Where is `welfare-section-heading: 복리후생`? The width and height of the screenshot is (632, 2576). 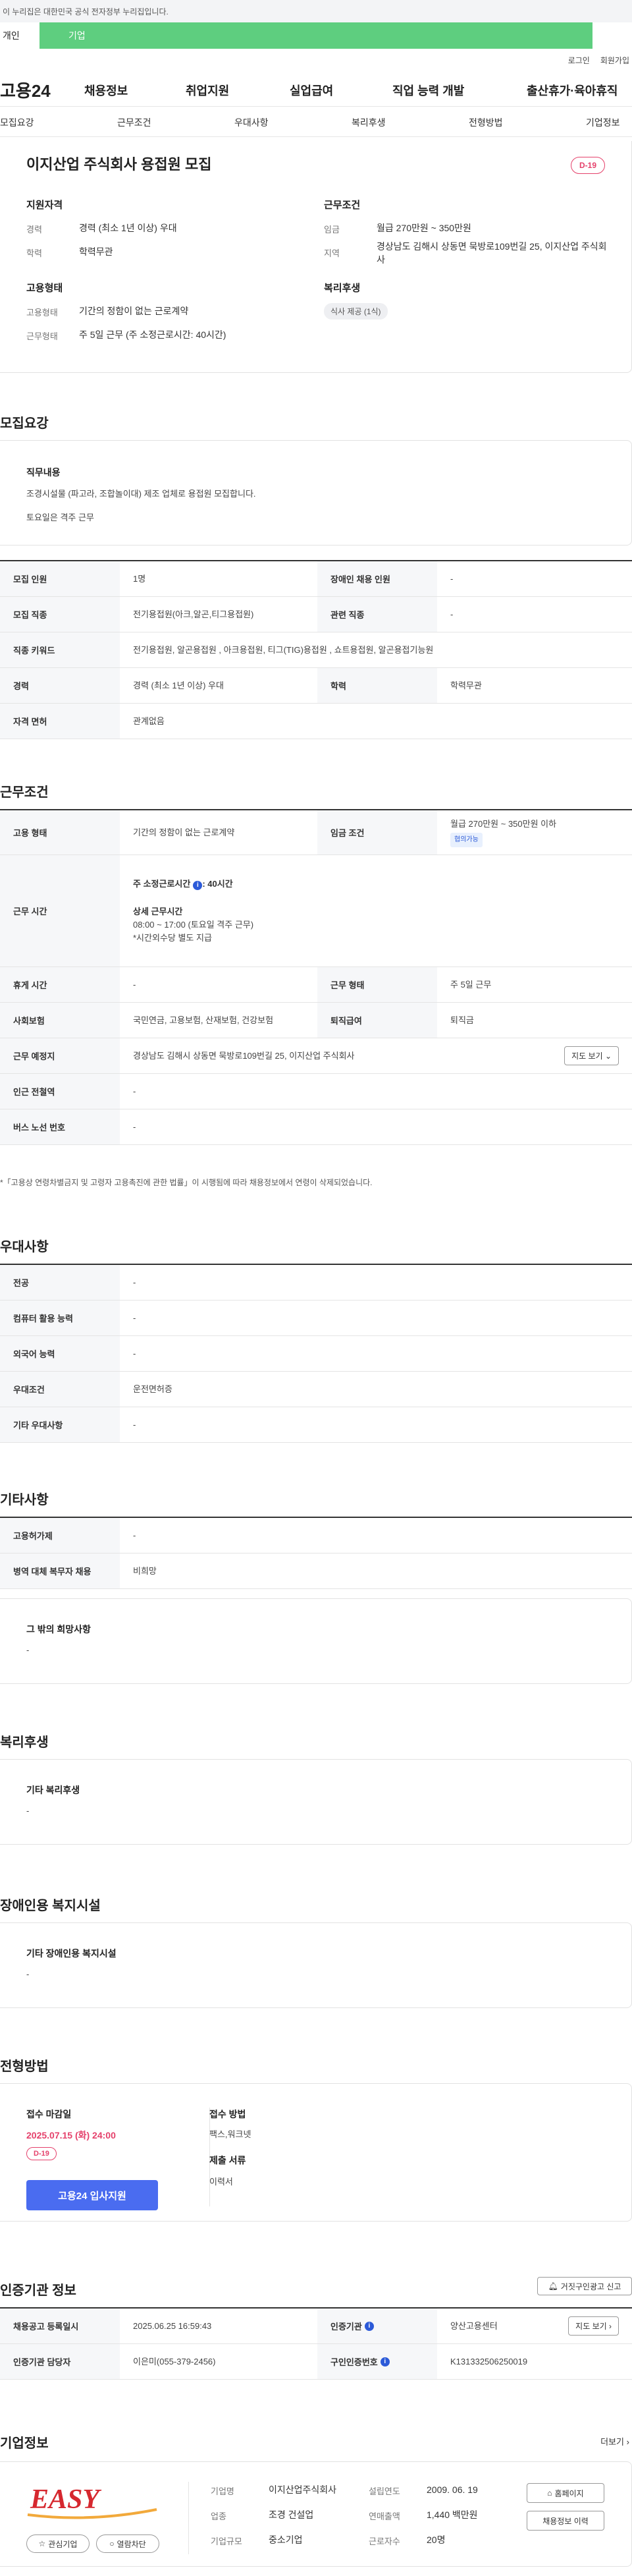
welfare-section-heading: 복리후생 is located at coordinates (24, 1742).